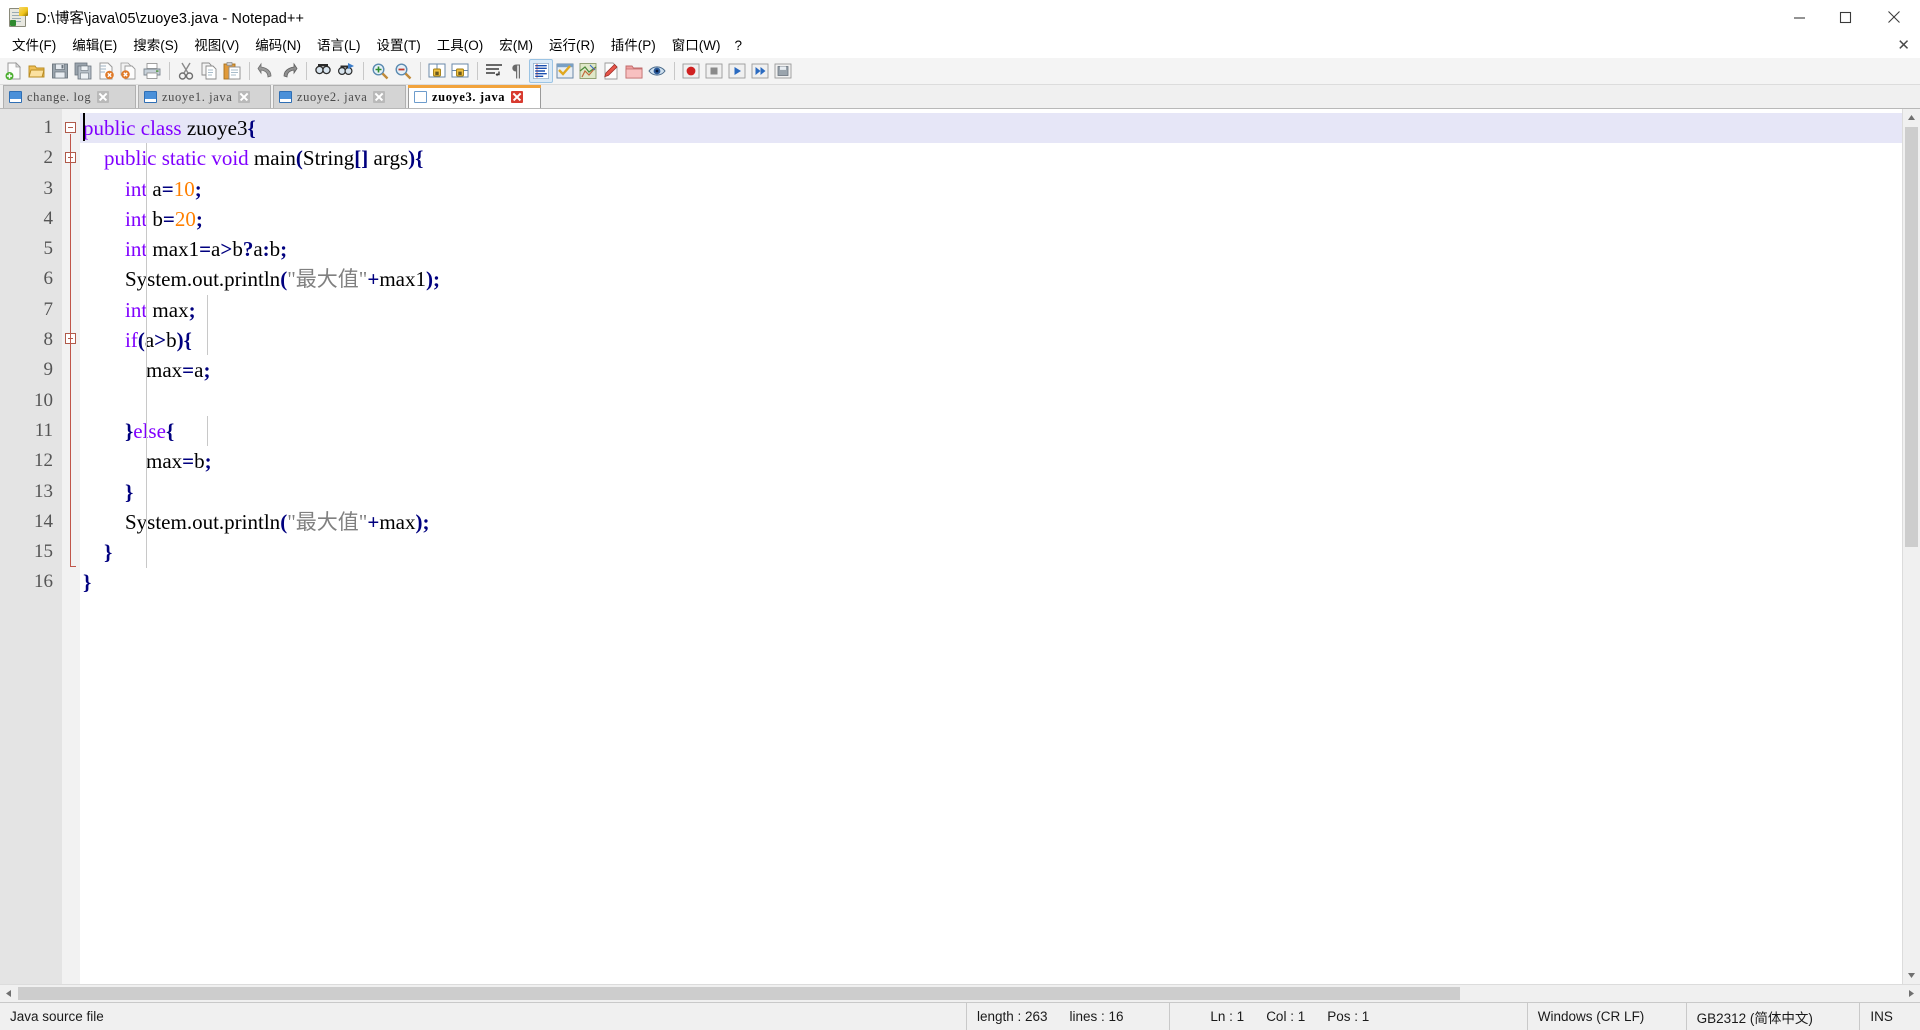  Describe the element at coordinates (155, 46) in the screenshot. I see `menu-search: 搜索(S)` at that location.